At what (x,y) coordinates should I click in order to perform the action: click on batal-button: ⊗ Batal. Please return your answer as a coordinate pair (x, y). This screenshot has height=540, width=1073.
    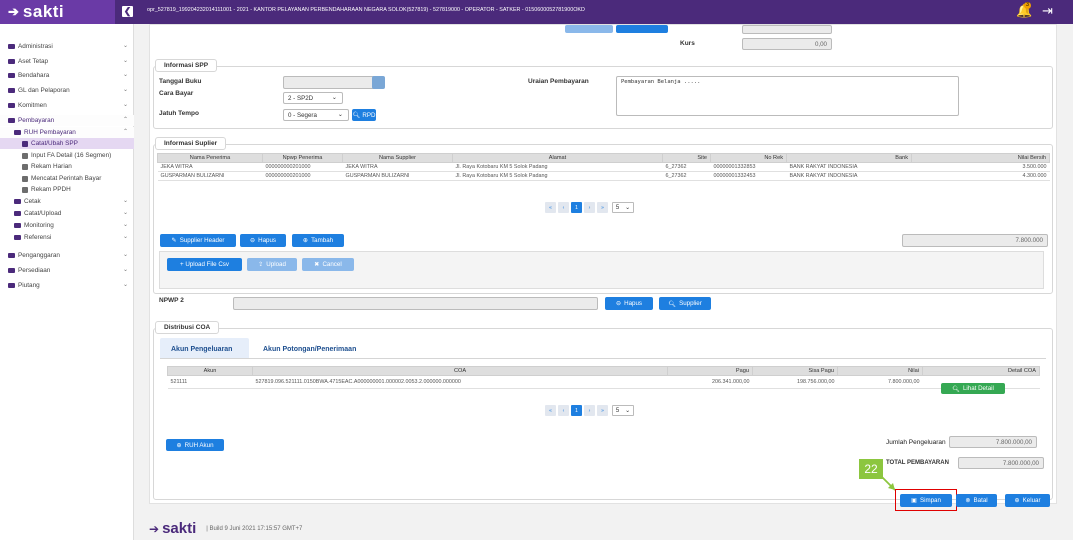
    Looking at the image, I should click on (976, 500).